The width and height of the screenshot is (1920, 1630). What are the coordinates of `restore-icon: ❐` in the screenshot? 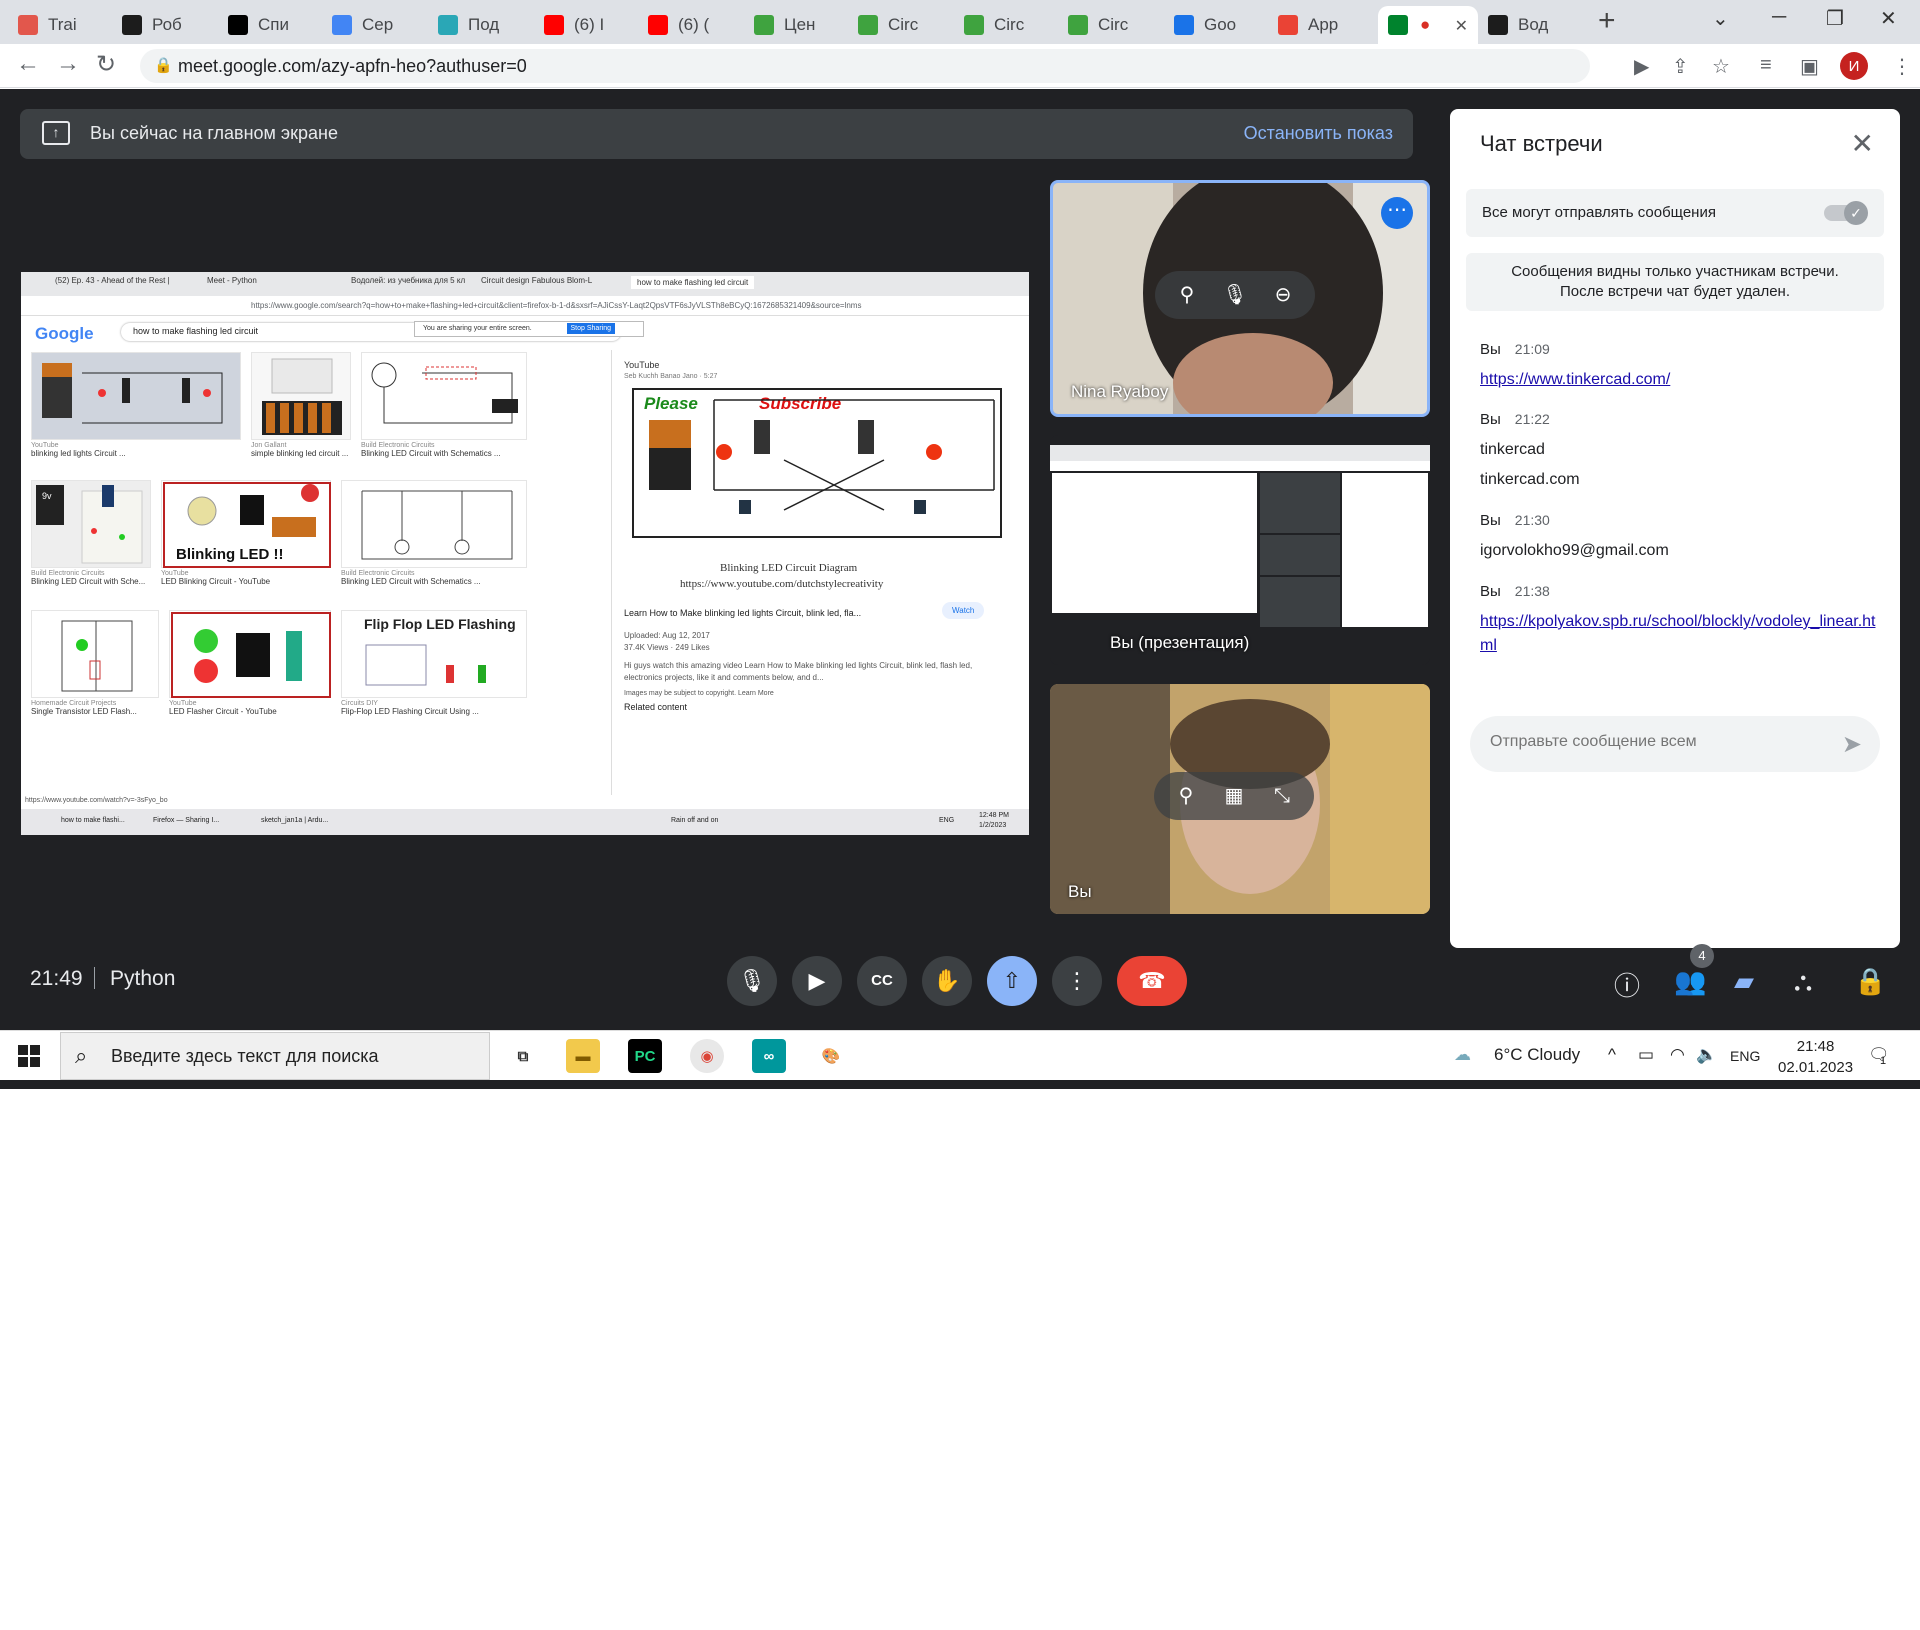 It's located at (1835, 18).